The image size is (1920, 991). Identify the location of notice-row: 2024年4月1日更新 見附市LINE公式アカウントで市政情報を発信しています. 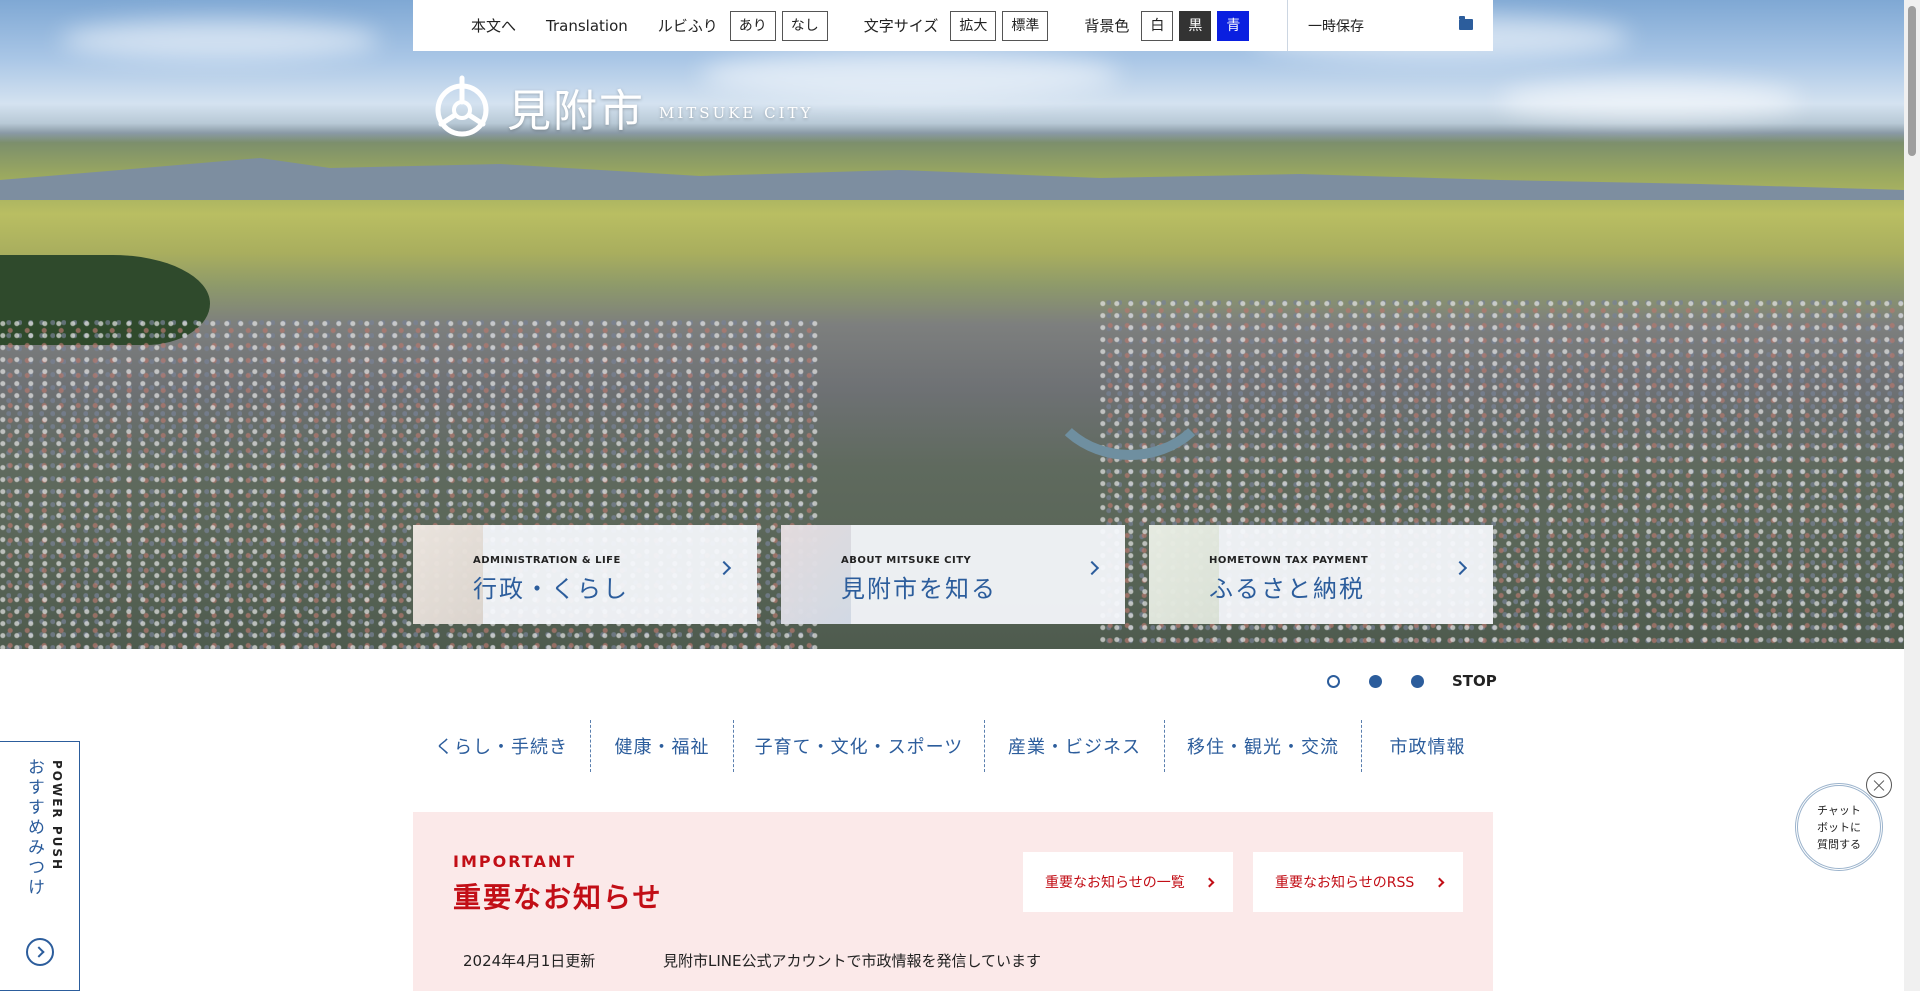
(752, 960).